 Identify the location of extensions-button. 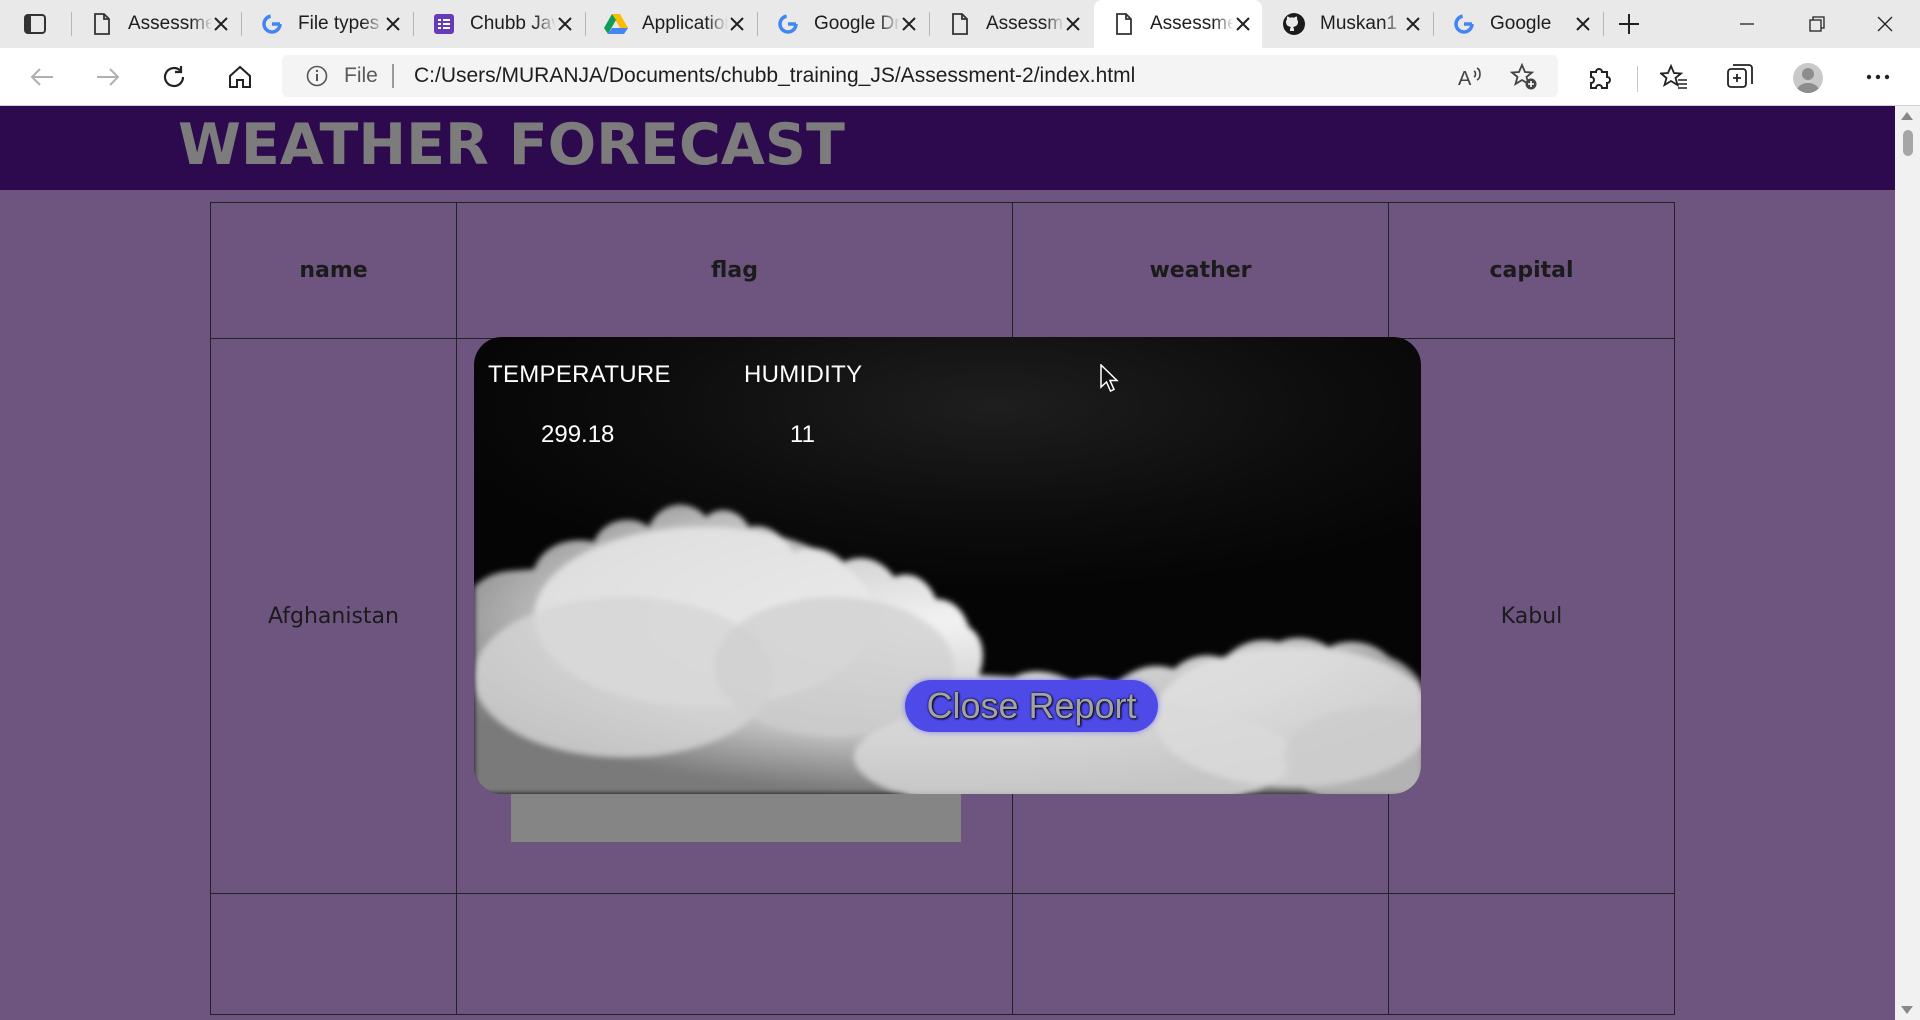
(1600, 77).